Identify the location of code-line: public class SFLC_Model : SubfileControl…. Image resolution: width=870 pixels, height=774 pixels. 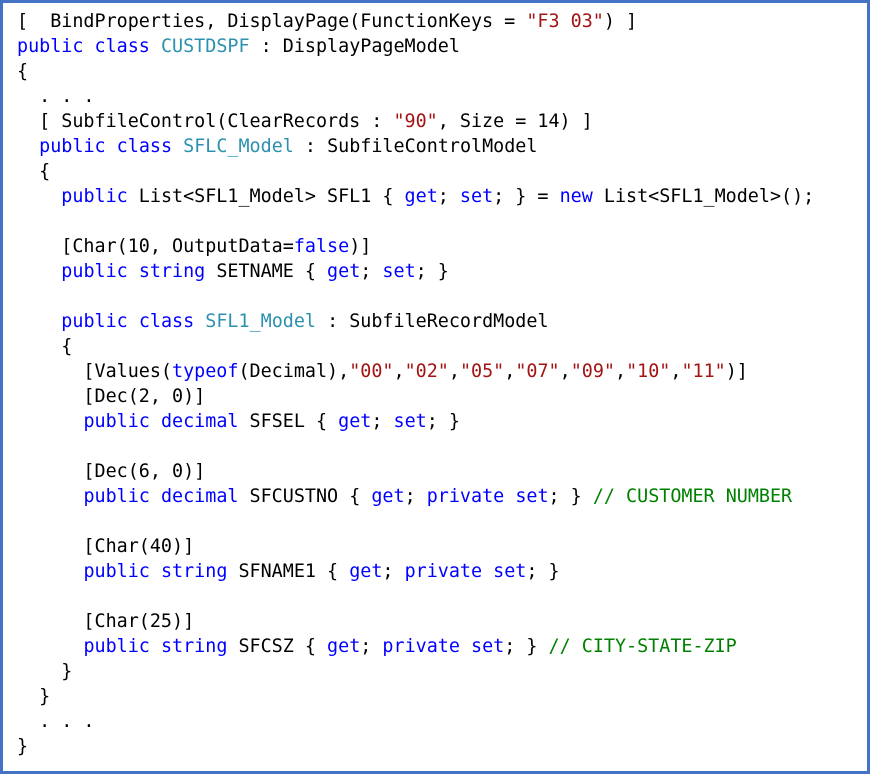
(415, 146).